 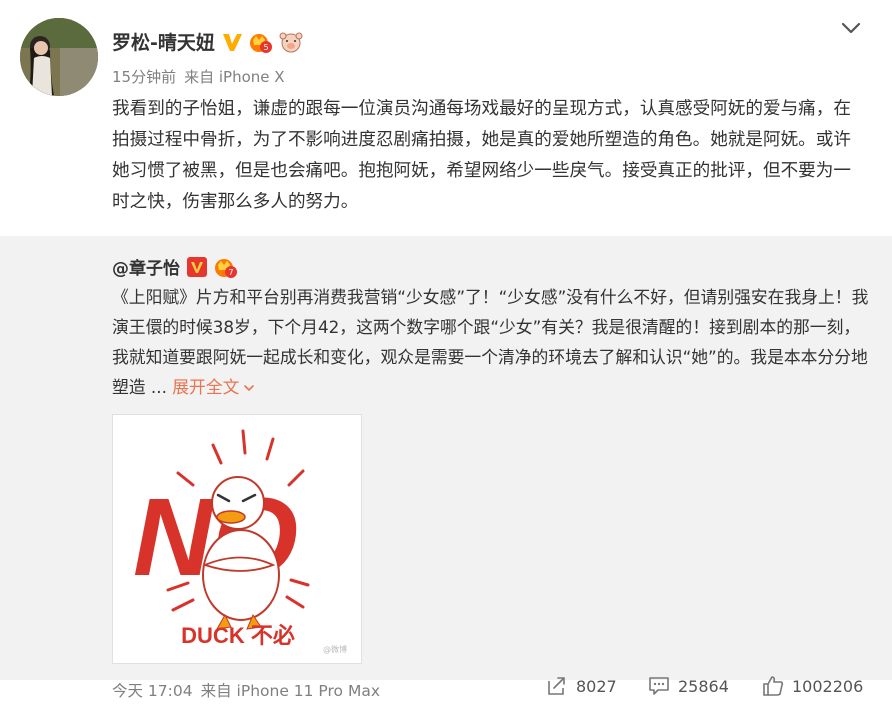 I want to click on duck-no-sticker: NO DUCK 不必, so click(x=237, y=539).